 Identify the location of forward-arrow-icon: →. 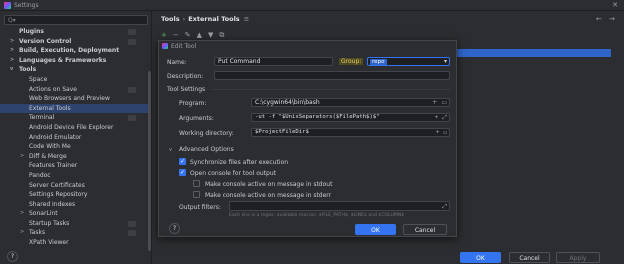
(612, 19).